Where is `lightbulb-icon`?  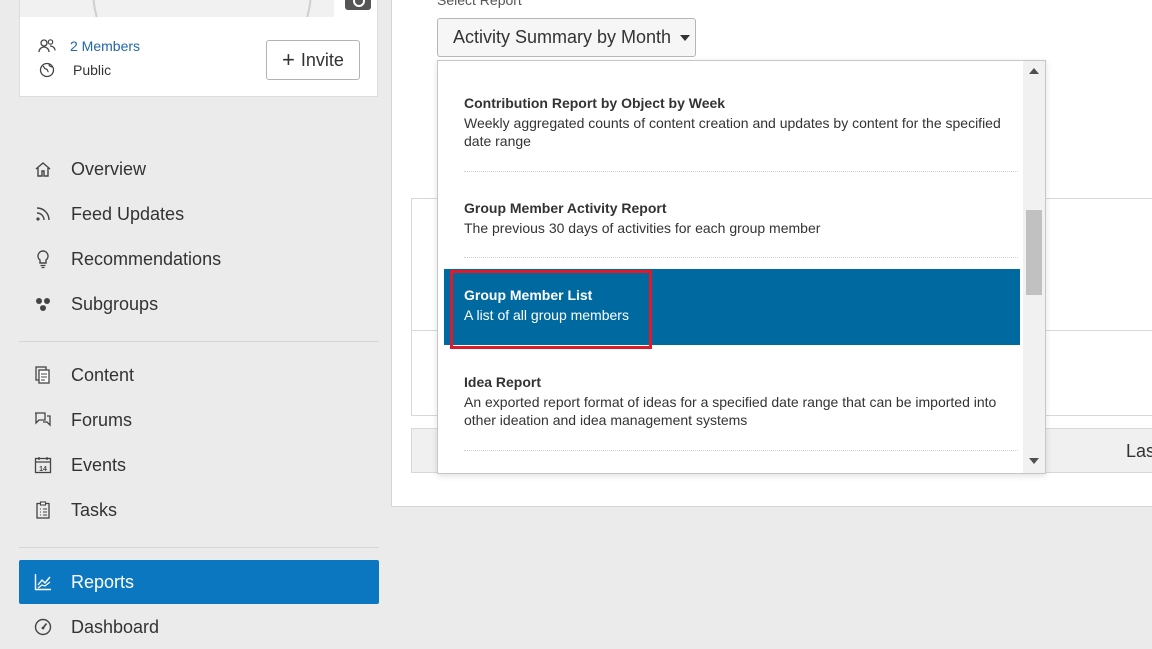
lightbulb-icon is located at coordinates (43, 259).